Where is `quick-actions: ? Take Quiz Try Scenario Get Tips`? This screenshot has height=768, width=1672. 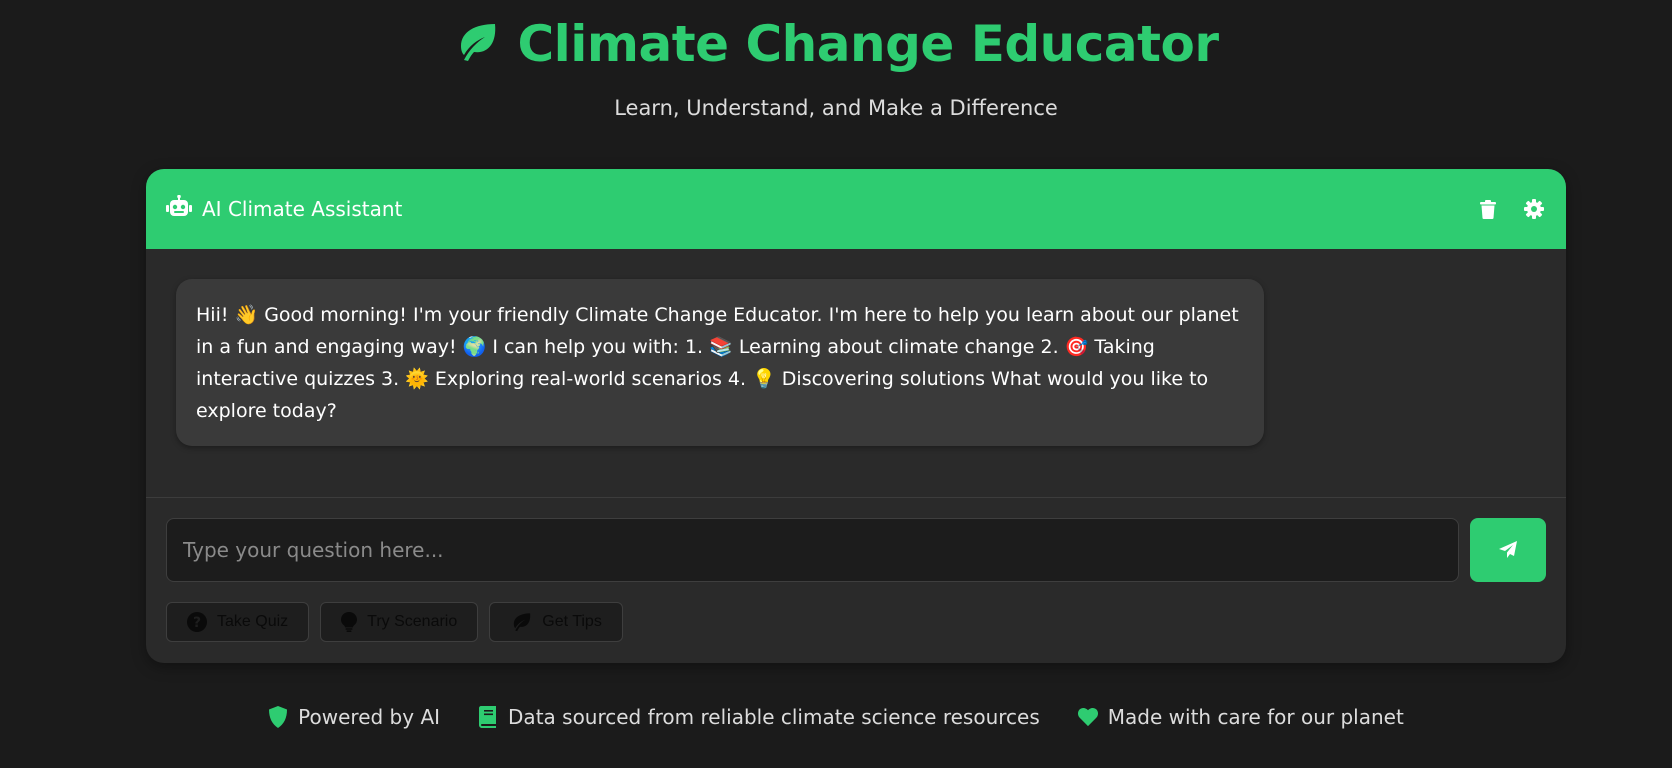 quick-actions: ? Take Quiz Try Scenario Get Tips is located at coordinates (394, 622).